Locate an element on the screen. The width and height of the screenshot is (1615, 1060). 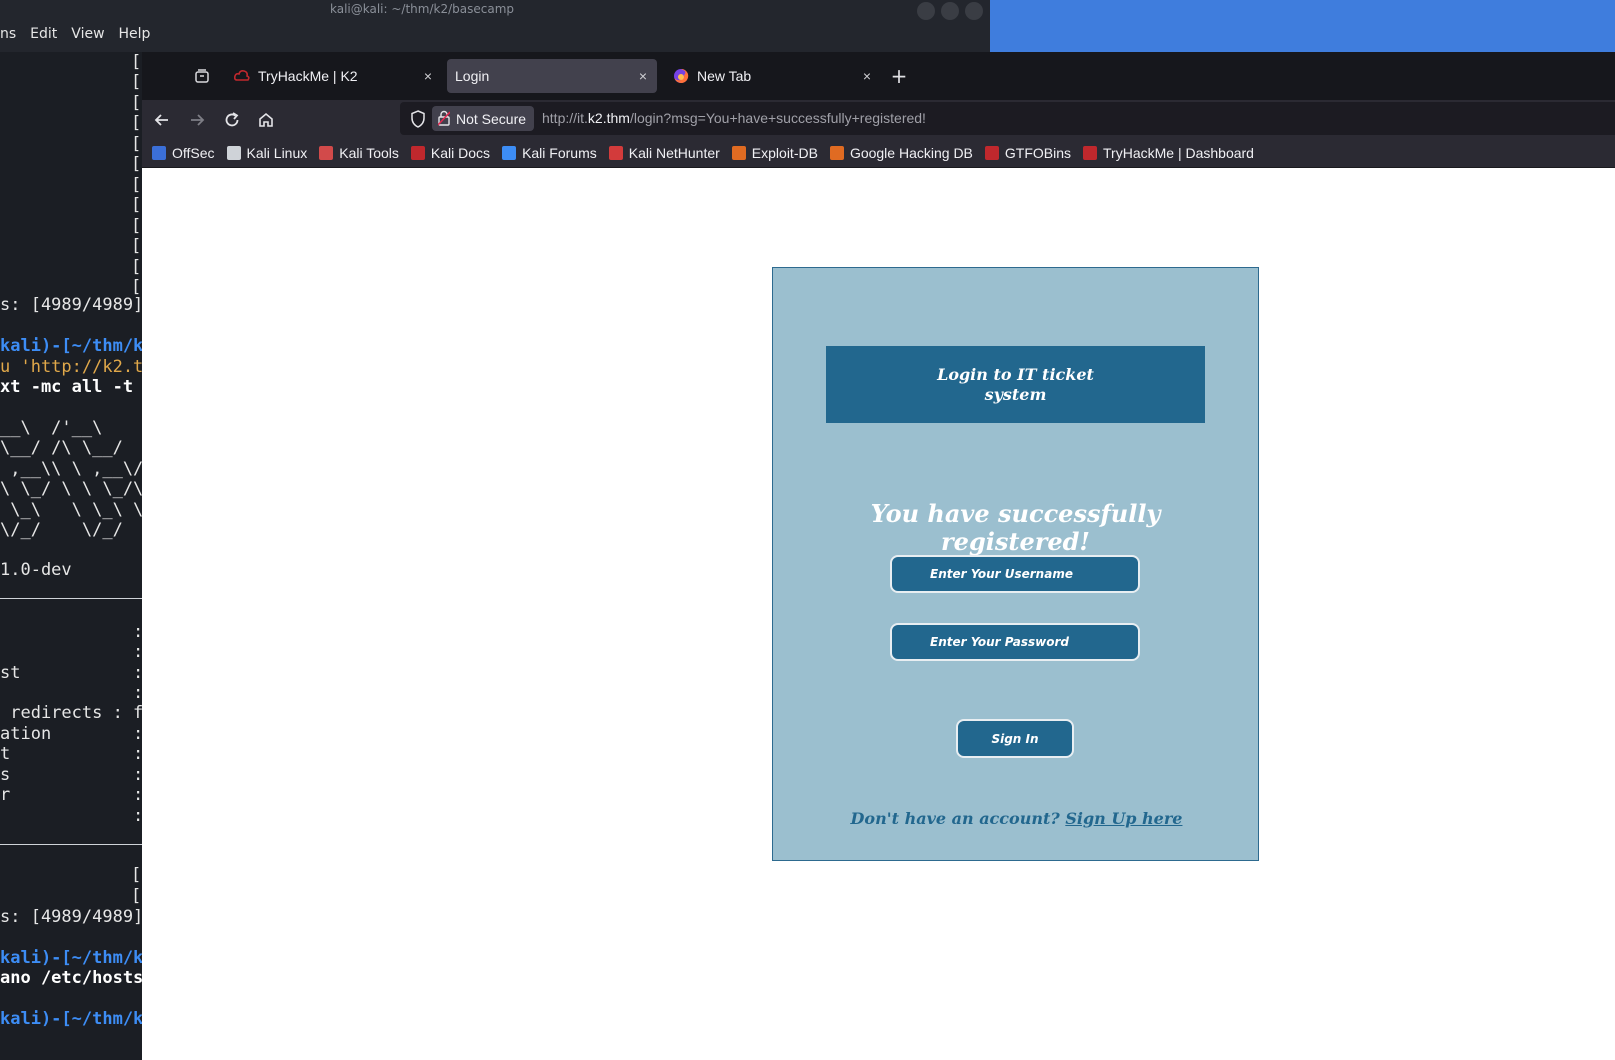
terminal-command: ano /etc/hosts is located at coordinates (71, 978).